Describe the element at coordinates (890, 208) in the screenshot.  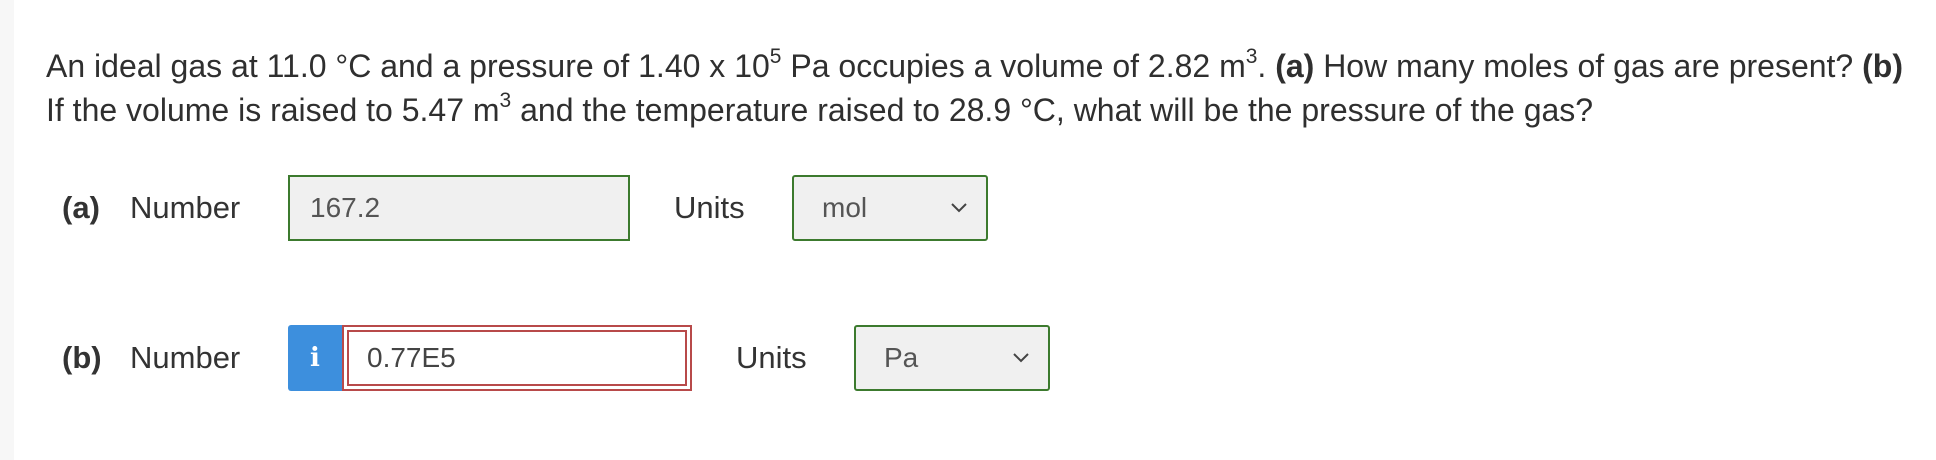
I see `units-select-a: mol` at that location.